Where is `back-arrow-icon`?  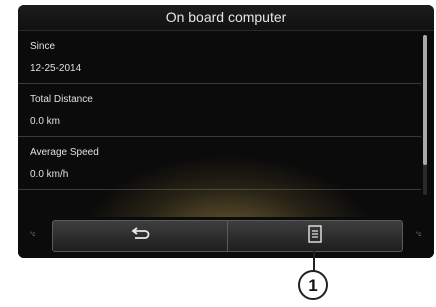 back-arrow-icon is located at coordinates (140, 236).